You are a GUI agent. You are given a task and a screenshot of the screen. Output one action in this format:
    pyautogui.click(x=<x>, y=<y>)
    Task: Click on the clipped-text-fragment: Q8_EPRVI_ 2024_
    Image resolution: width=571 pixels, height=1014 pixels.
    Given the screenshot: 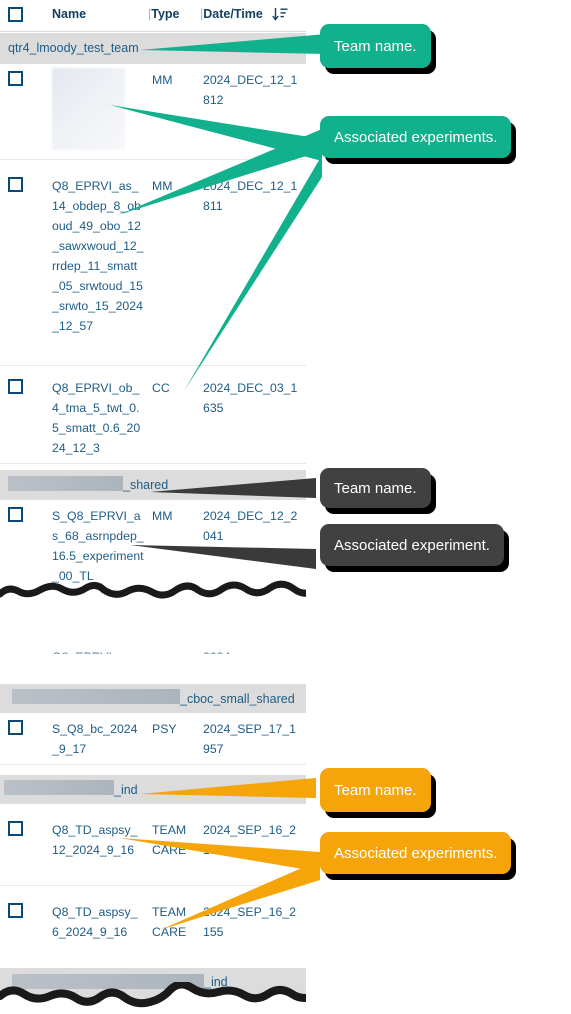 What is the action you would take?
    pyautogui.click(x=153, y=659)
    